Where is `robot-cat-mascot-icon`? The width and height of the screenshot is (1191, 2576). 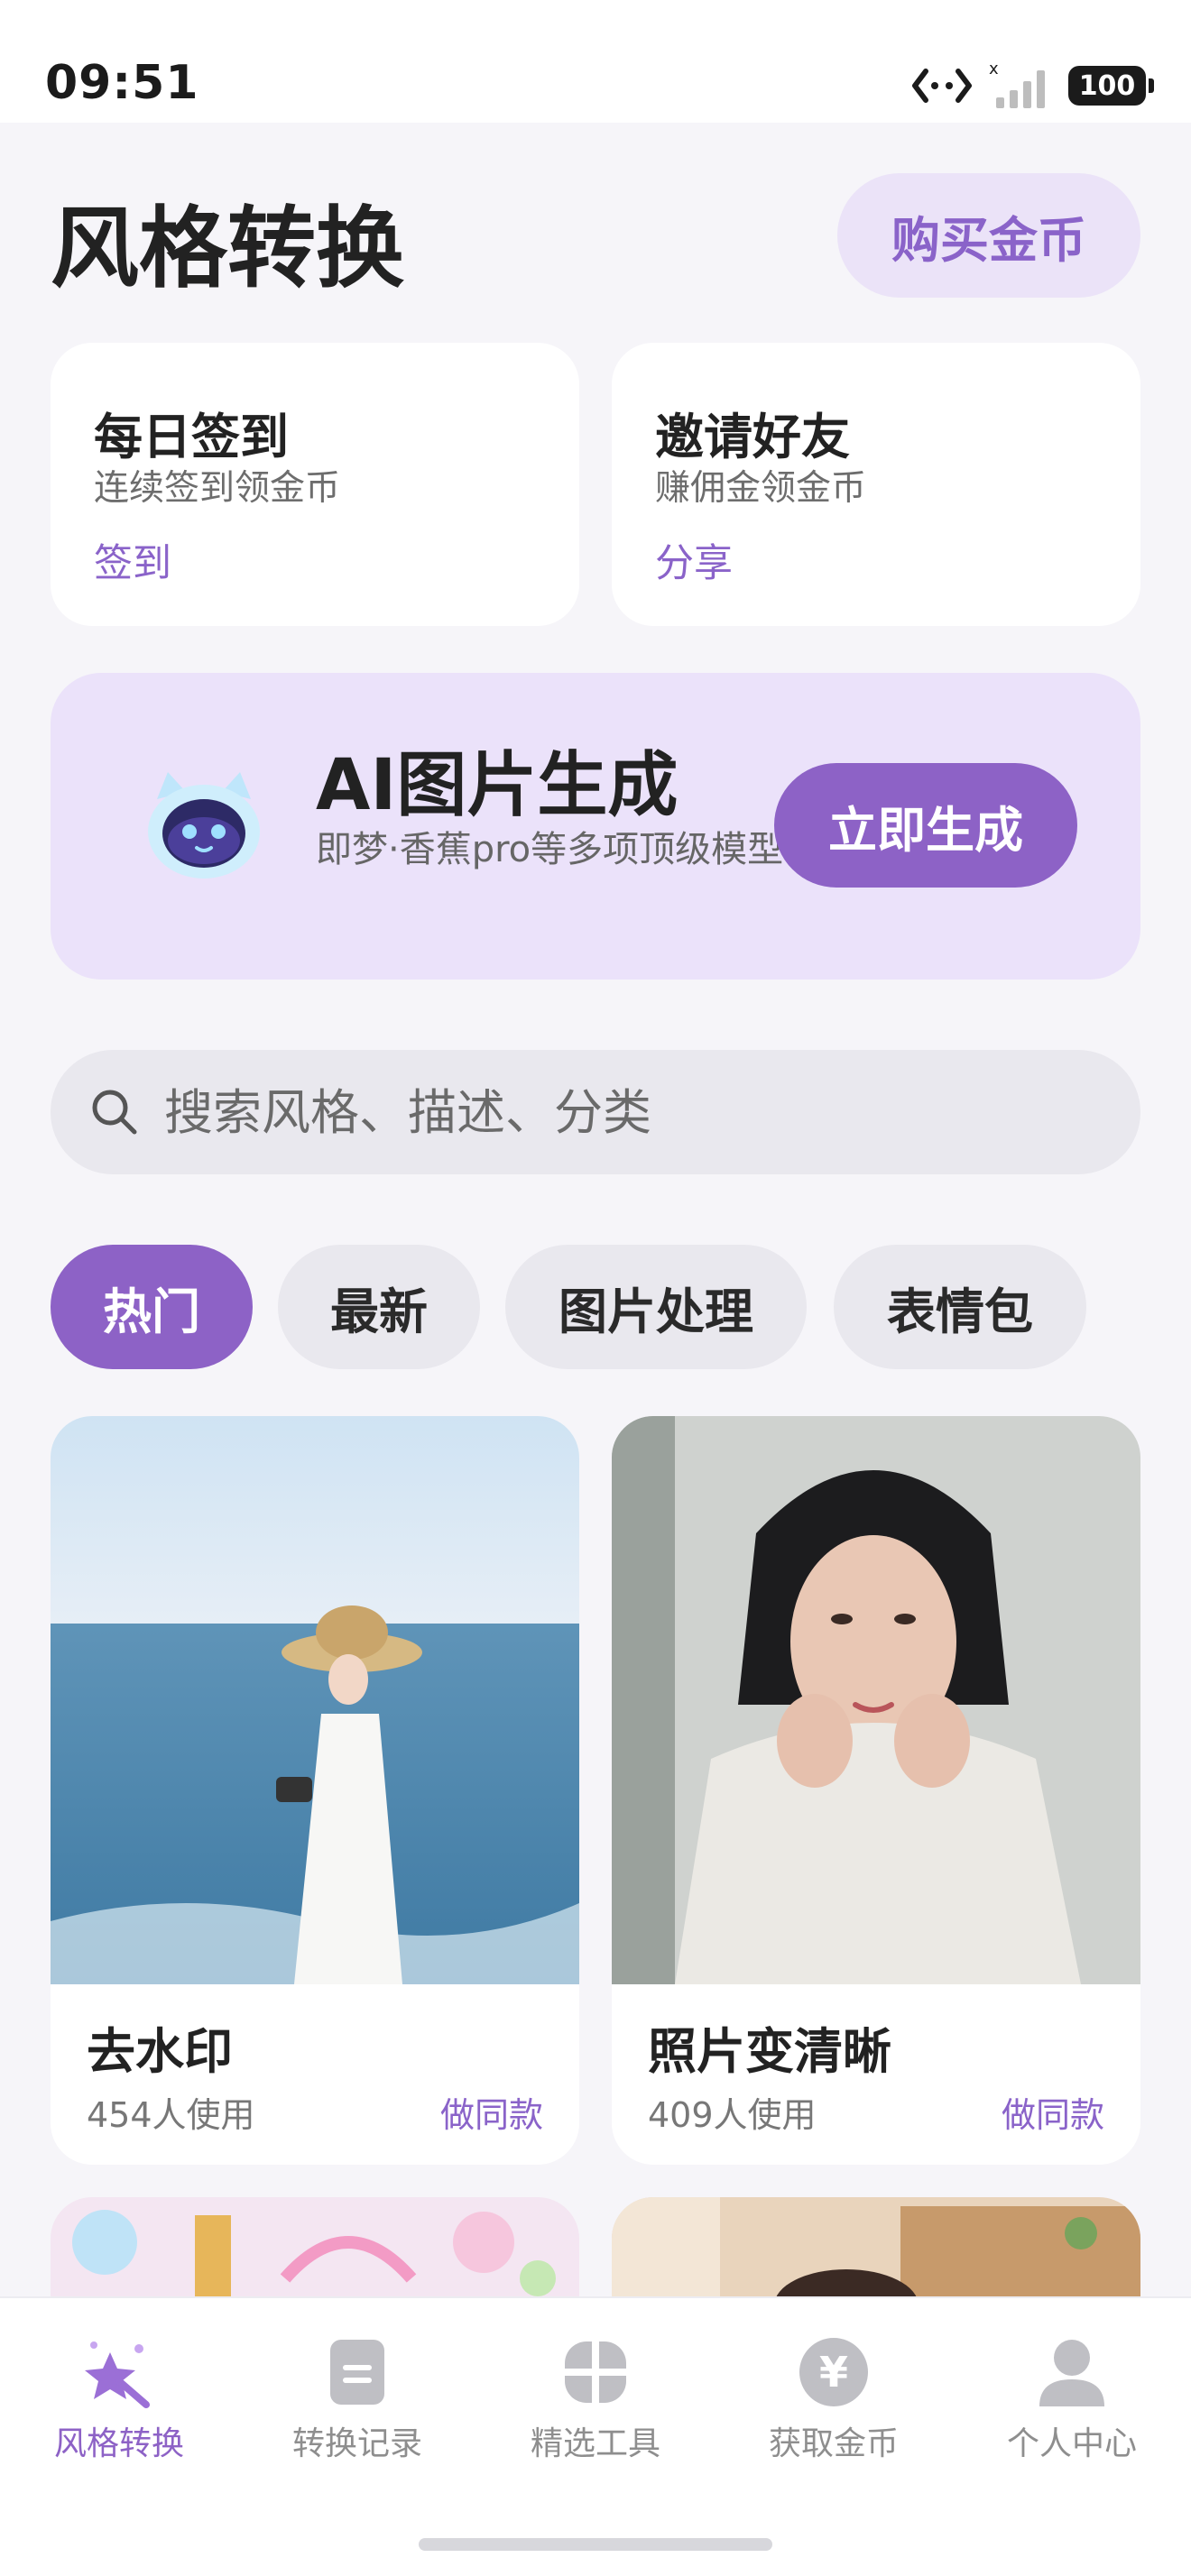 robot-cat-mascot-icon is located at coordinates (204, 825).